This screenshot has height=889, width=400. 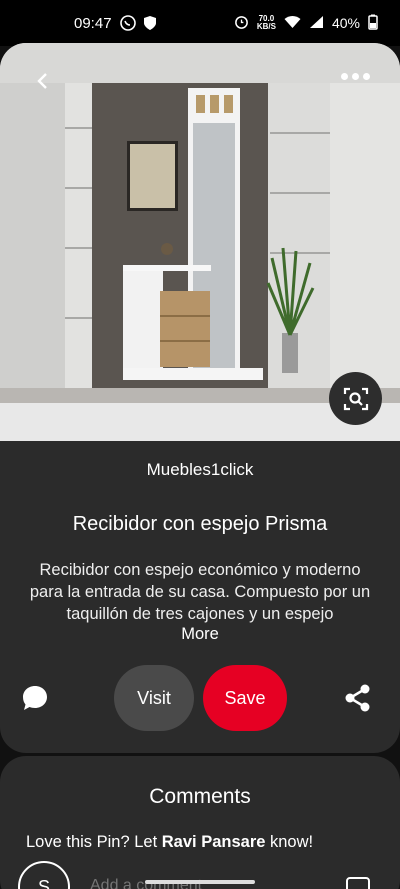 I want to click on lens-search-icon, so click(x=355, y=398).